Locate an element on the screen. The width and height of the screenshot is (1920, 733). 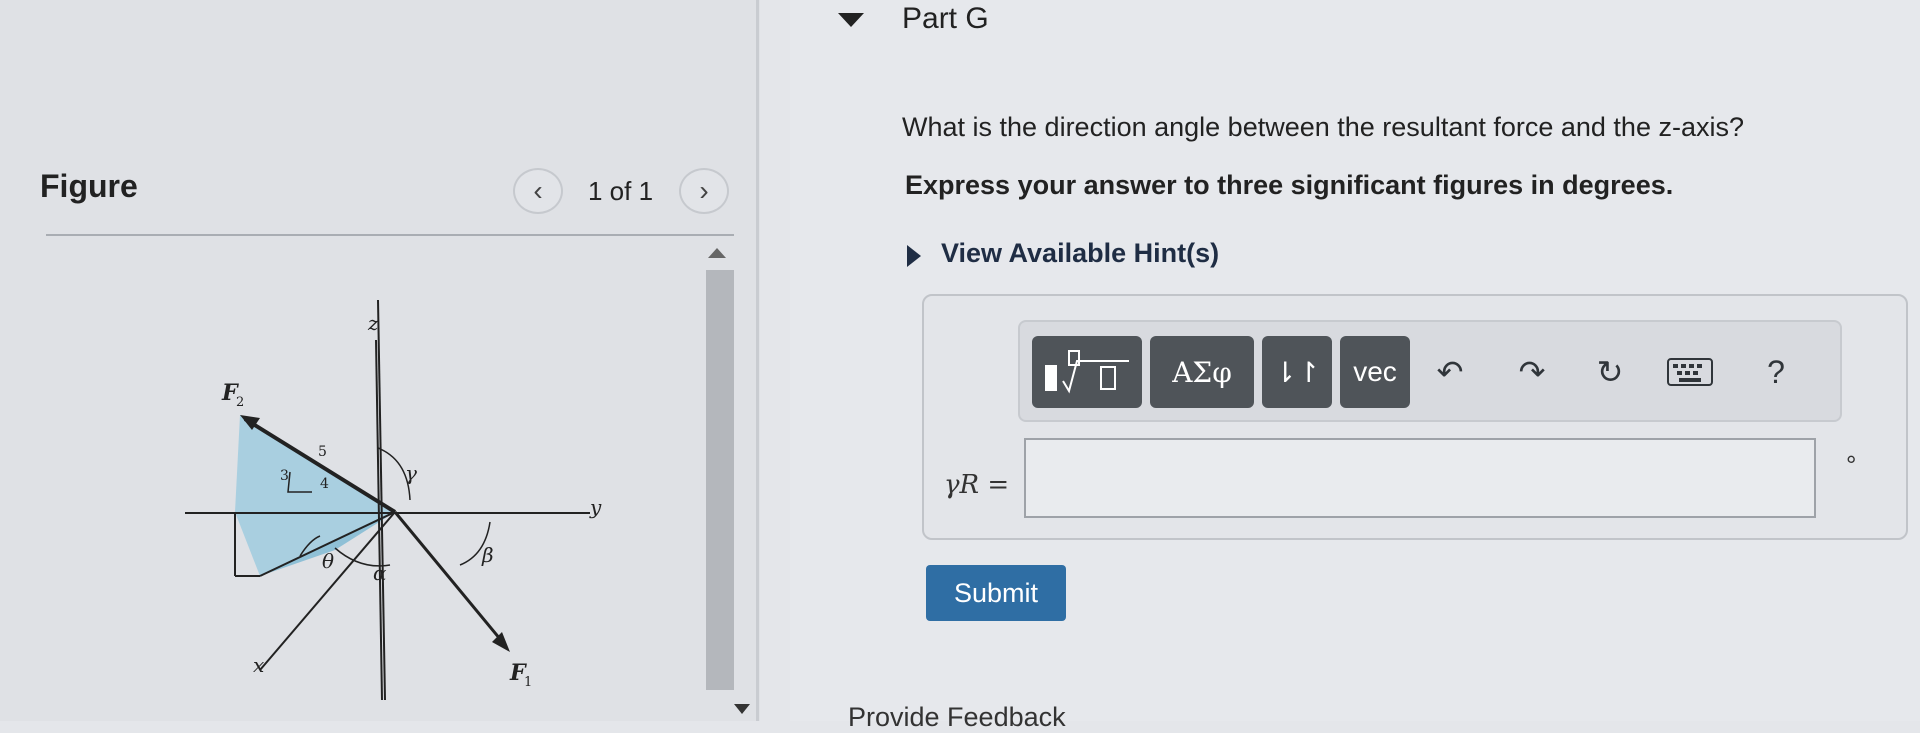
fraction-radical-template-icon is located at coordinates (1087, 372).